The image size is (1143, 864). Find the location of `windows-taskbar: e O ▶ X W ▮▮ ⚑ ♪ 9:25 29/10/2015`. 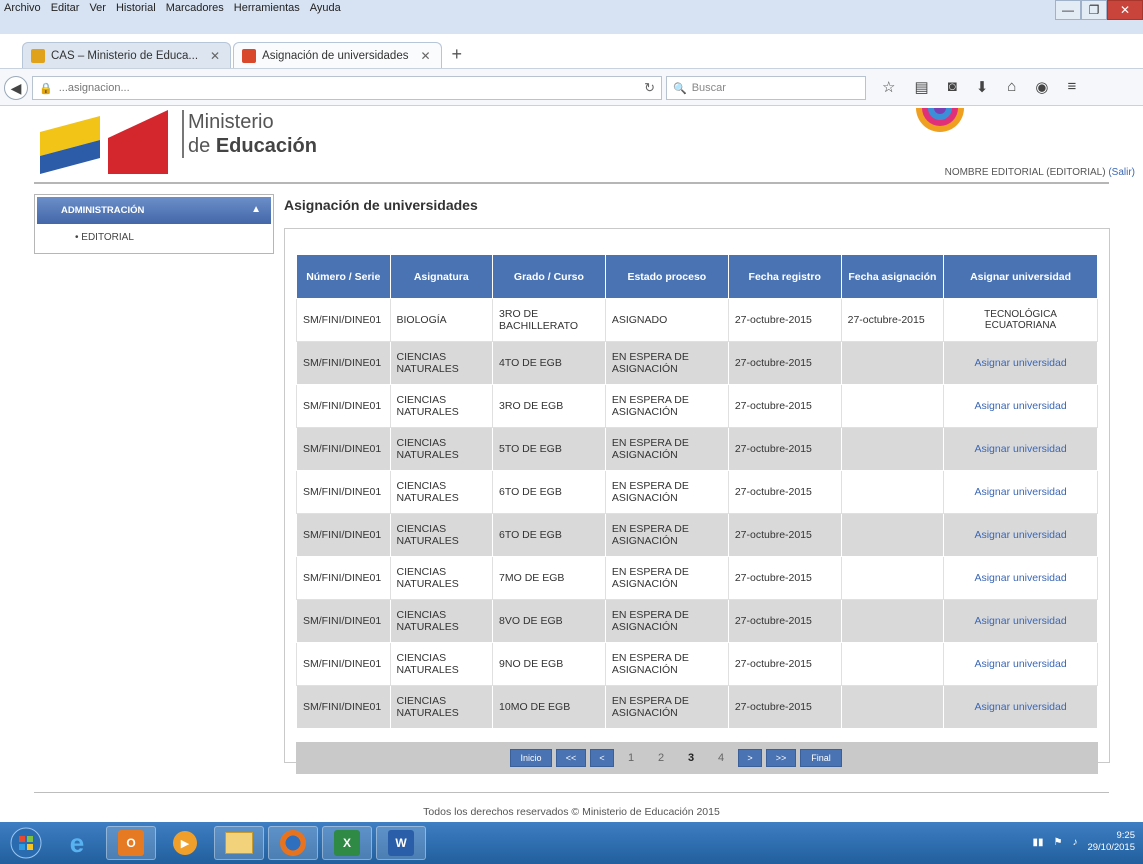

windows-taskbar: e O ▶ X W ▮▮ ⚑ ♪ 9:25 29/10/2015 is located at coordinates (571, 843).